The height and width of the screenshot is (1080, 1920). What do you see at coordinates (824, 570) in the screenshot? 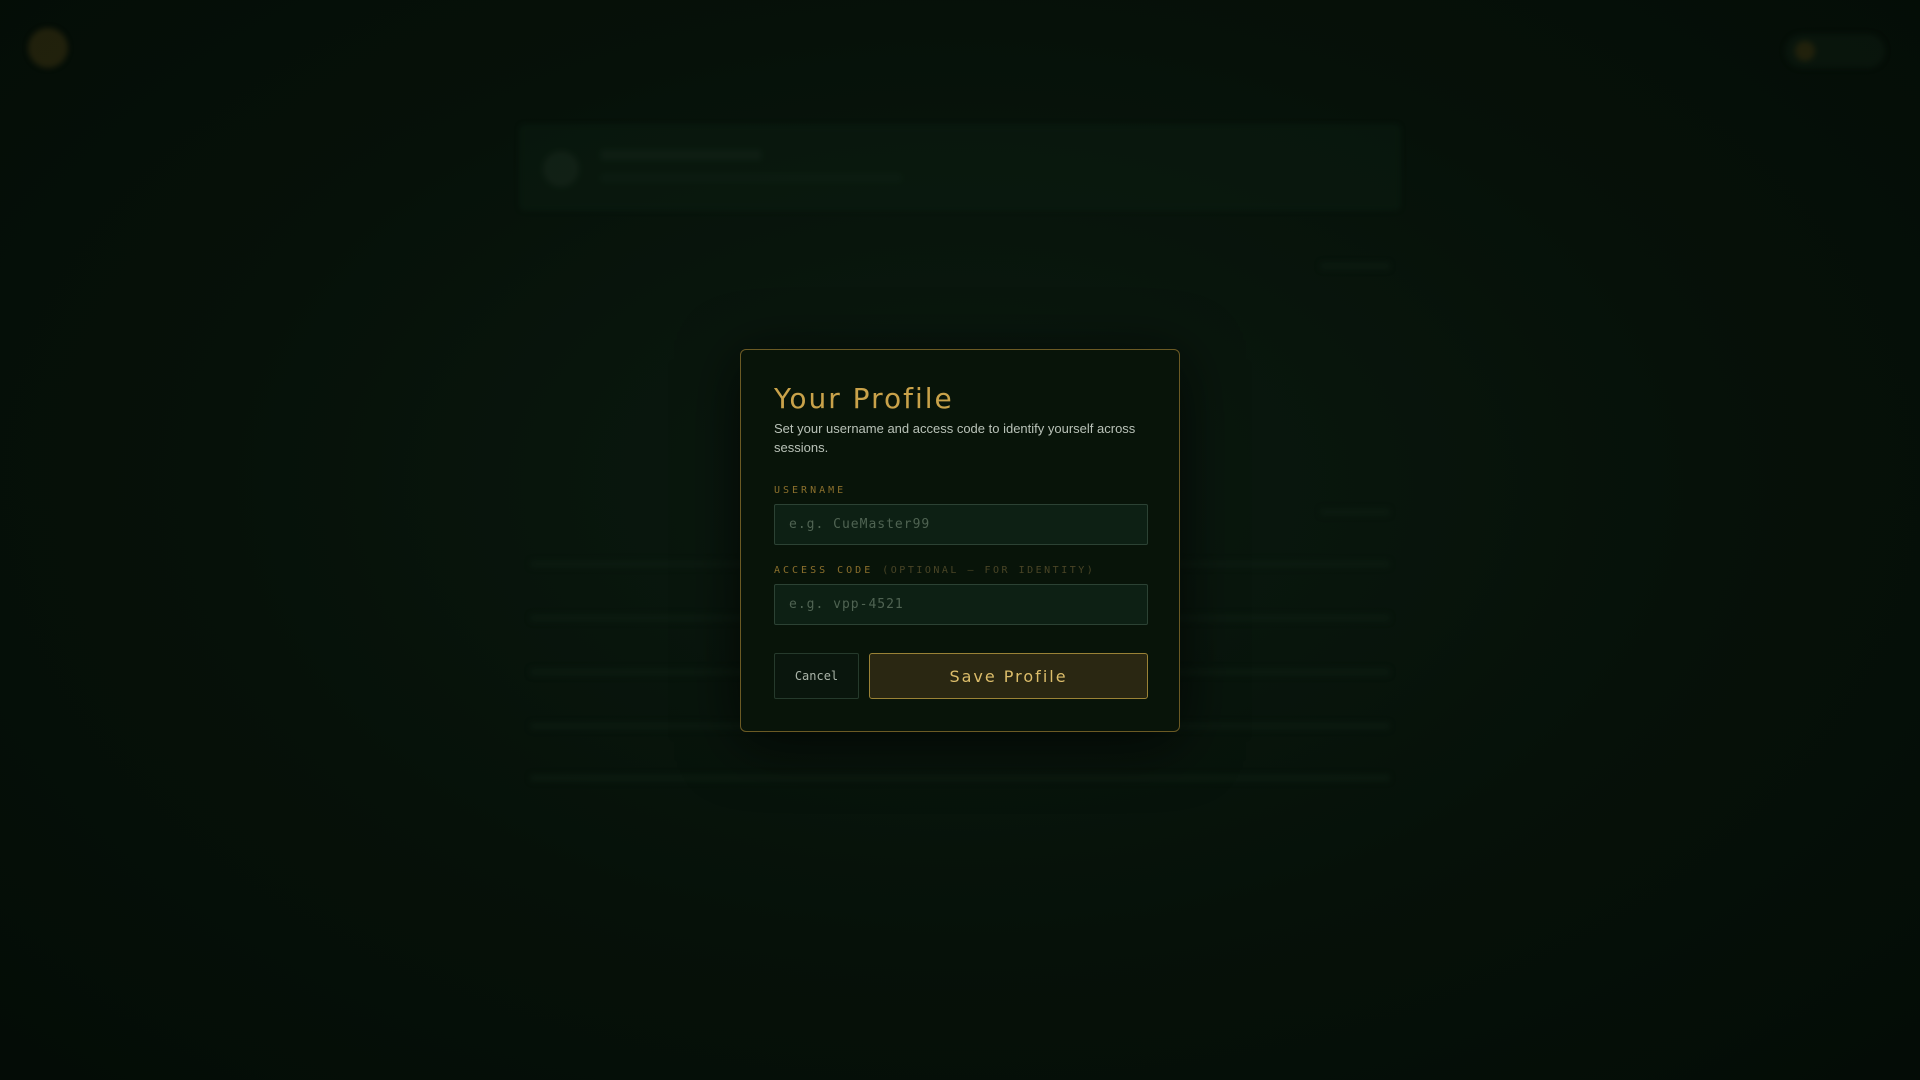
I see `access-code-label-text: ACCESS CODE` at bounding box center [824, 570].